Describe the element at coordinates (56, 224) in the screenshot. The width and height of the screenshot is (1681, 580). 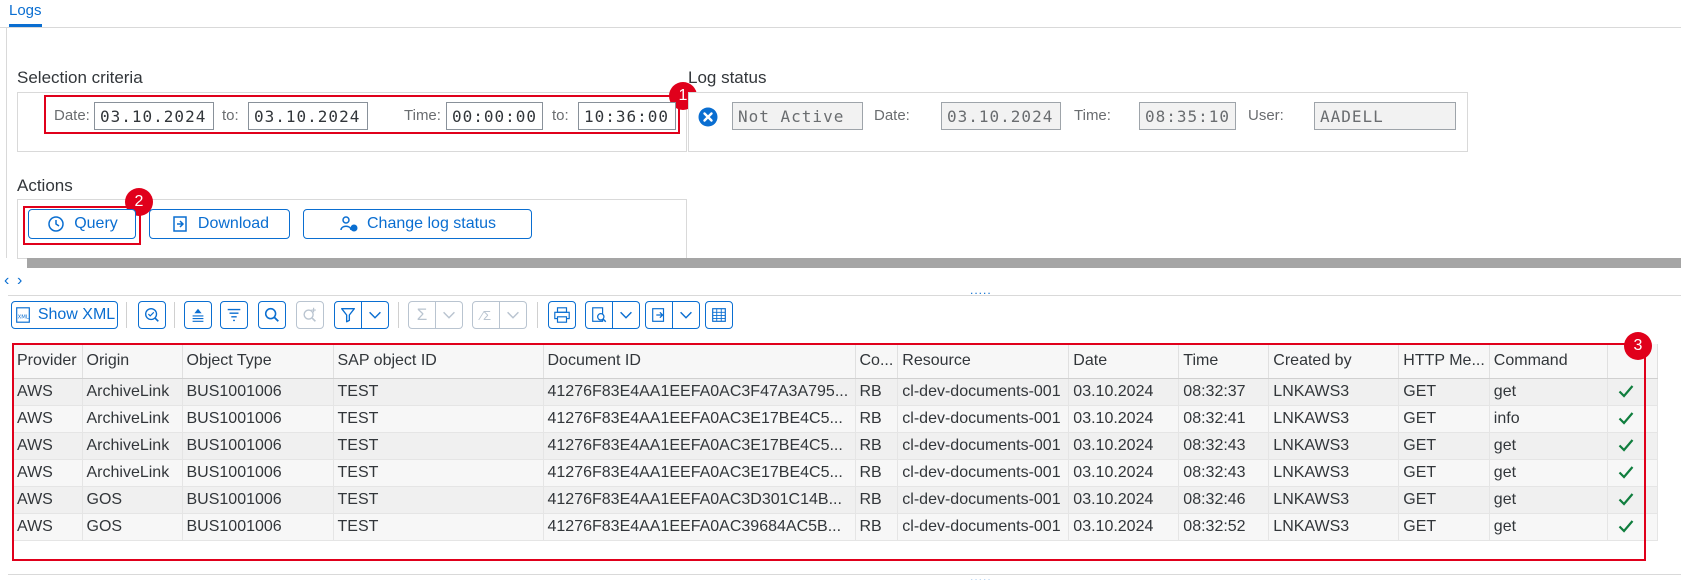
I see `query-icon` at that location.